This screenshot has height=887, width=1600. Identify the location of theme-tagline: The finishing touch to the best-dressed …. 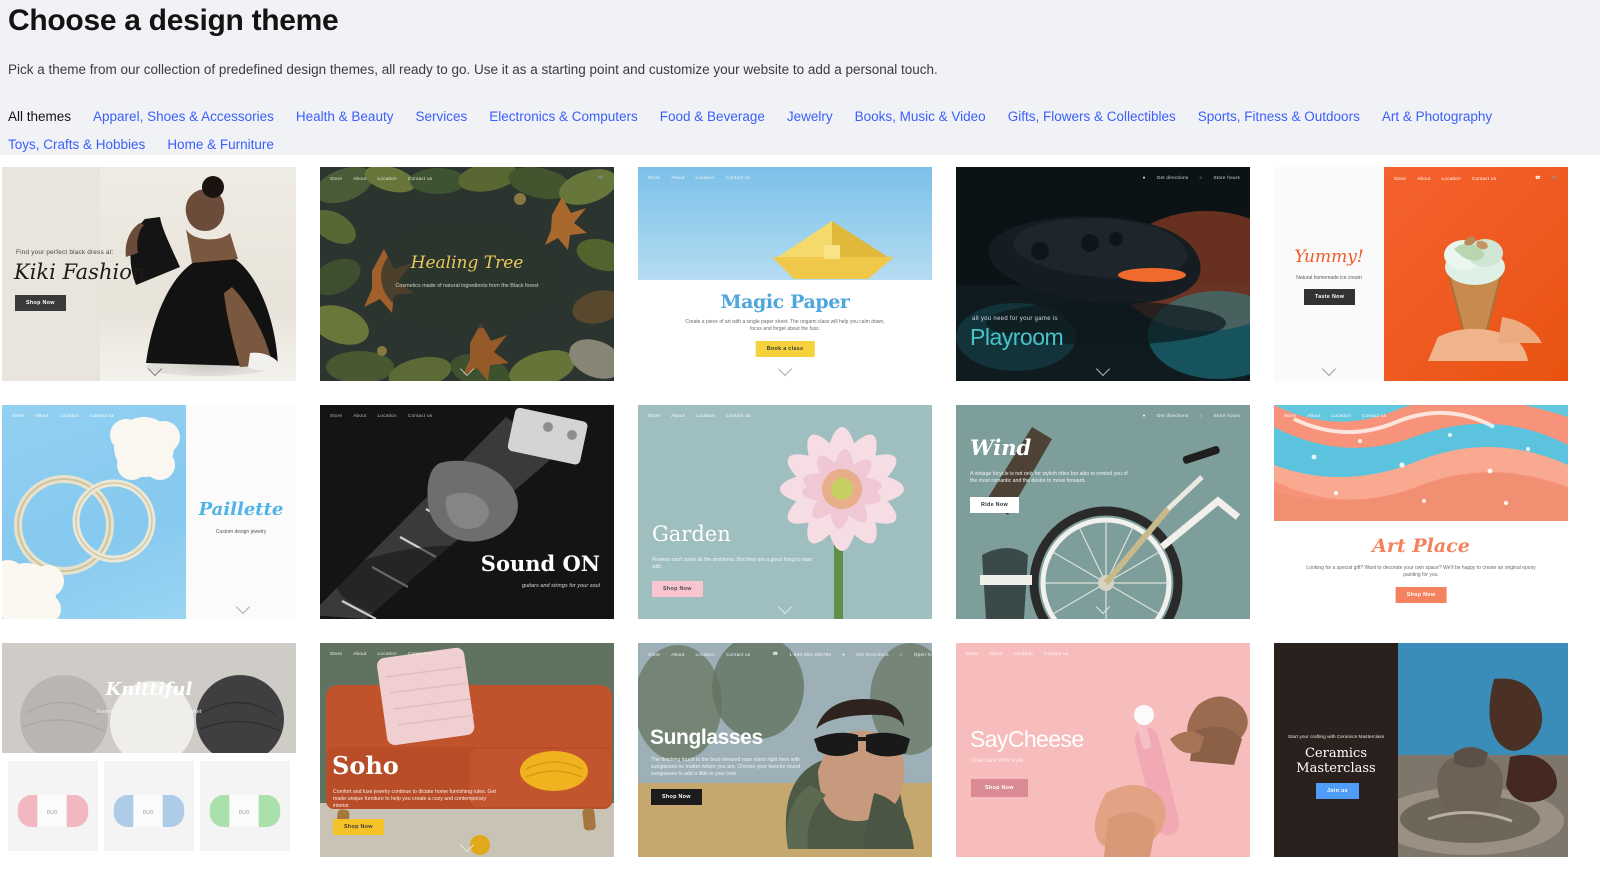
(726, 767).